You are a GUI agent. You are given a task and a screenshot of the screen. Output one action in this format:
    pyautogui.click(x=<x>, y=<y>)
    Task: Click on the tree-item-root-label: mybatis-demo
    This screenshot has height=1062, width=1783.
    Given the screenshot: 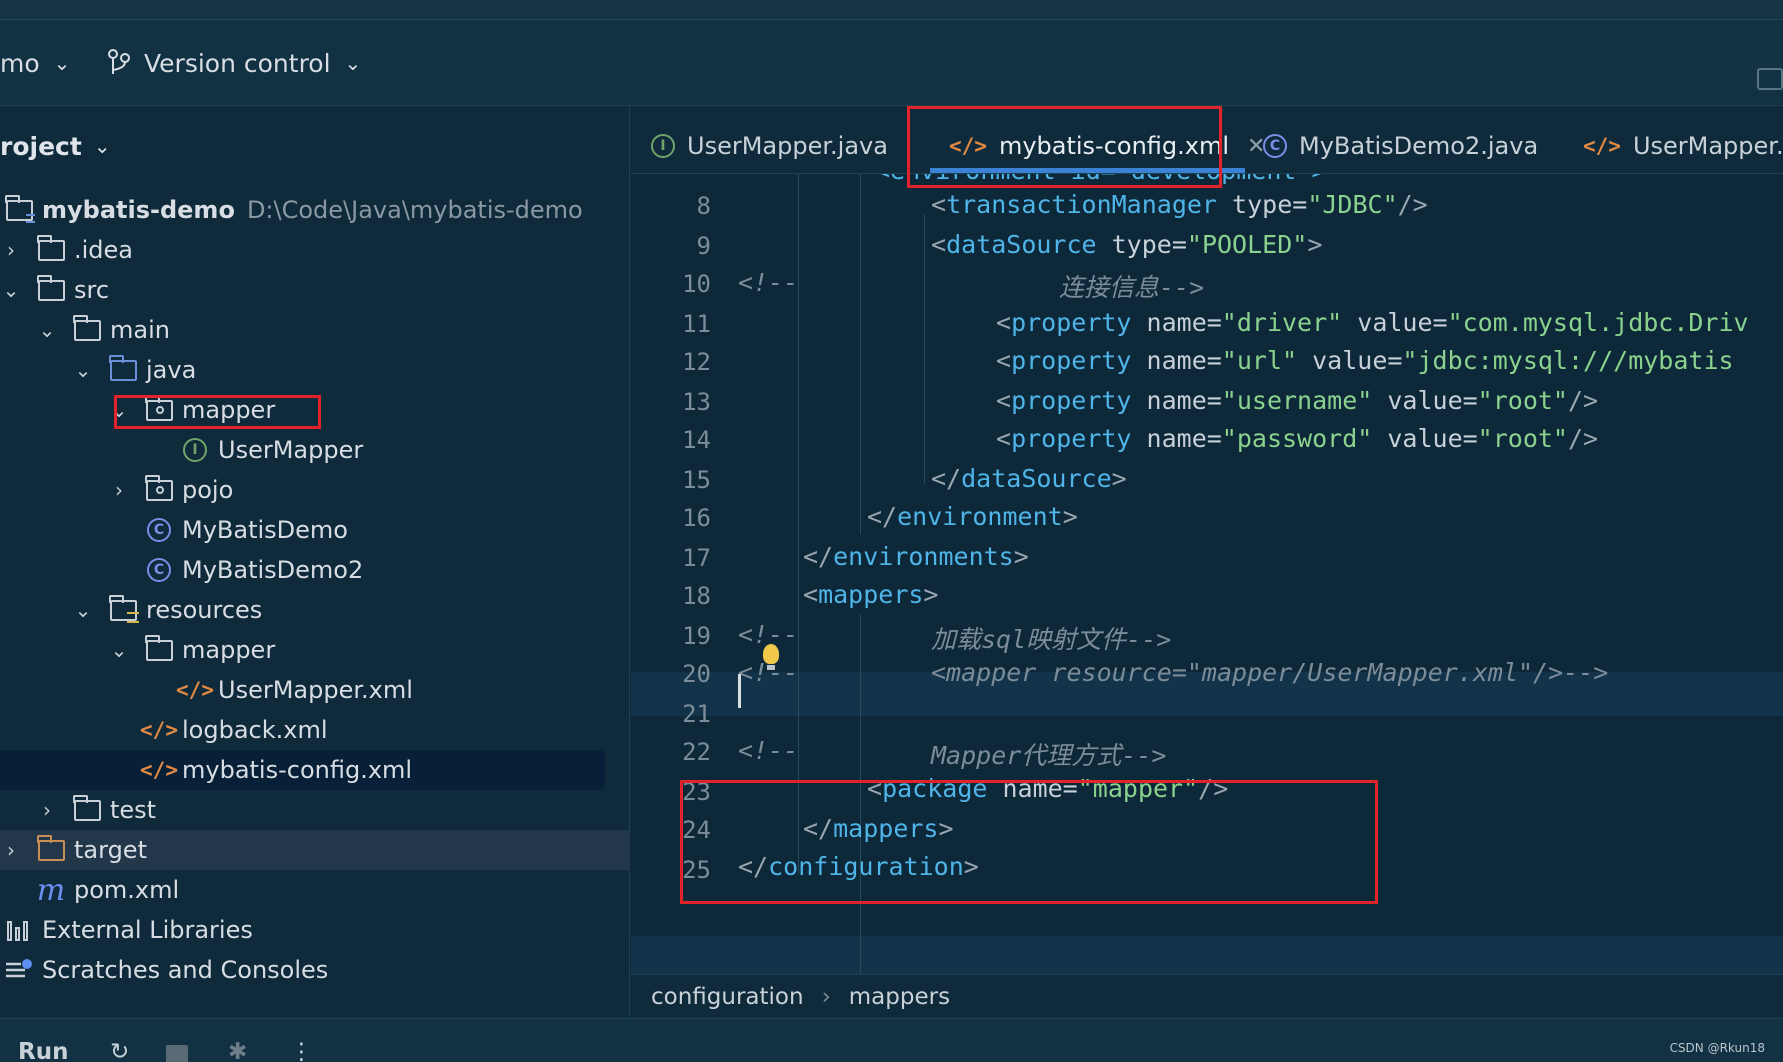 What is the action you would take?
    pyautogui.click(x=138, y=210)
    